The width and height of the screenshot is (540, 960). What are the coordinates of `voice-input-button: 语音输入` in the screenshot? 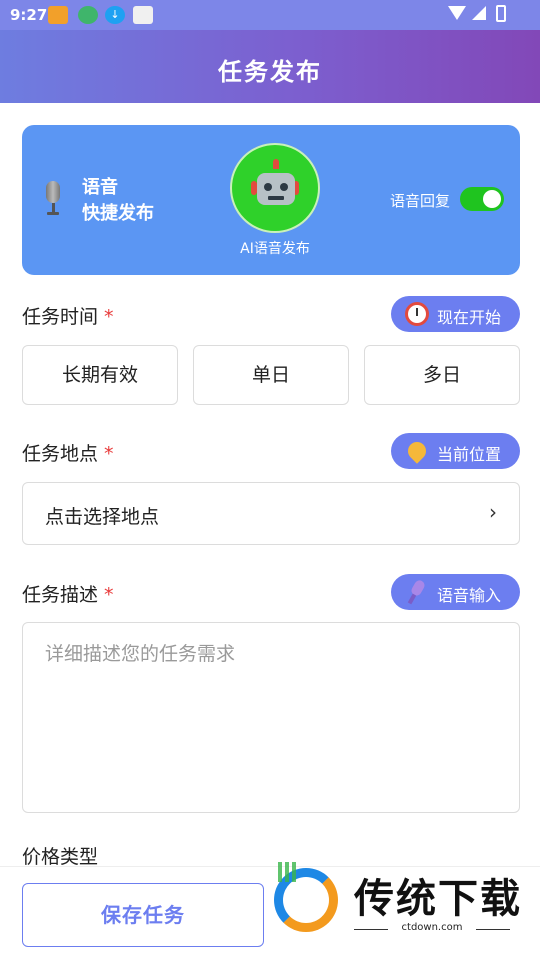 It's located at (455, 592).